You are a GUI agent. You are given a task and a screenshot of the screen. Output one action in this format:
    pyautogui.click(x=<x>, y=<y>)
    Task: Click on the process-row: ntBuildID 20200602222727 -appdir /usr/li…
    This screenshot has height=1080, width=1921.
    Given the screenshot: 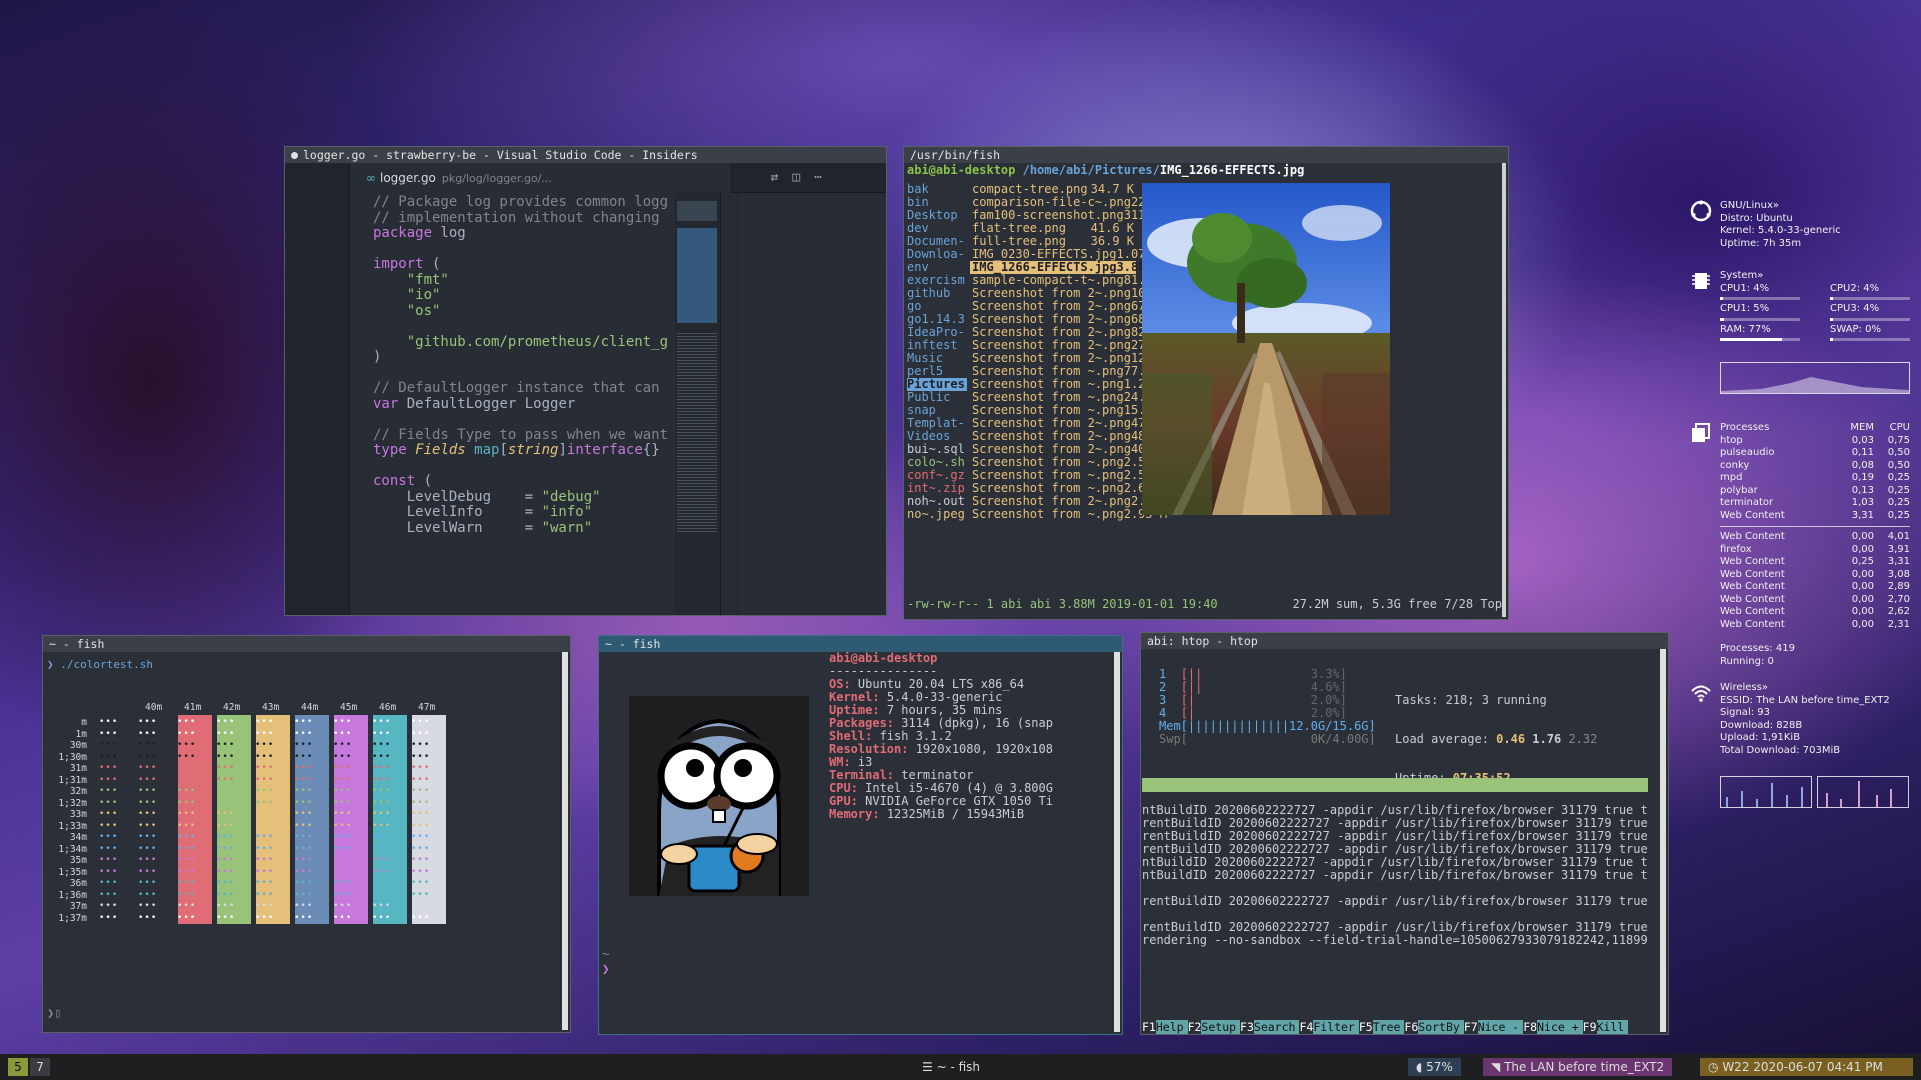 What is the action you would take?
    pyautogui.click(x=1395, y=875)
    